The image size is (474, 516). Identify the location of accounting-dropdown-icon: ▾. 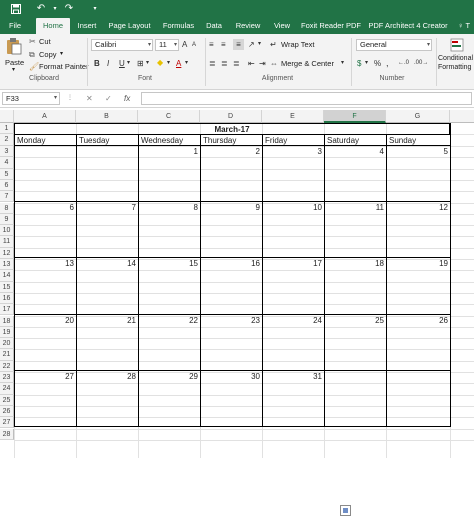
(366, 63).